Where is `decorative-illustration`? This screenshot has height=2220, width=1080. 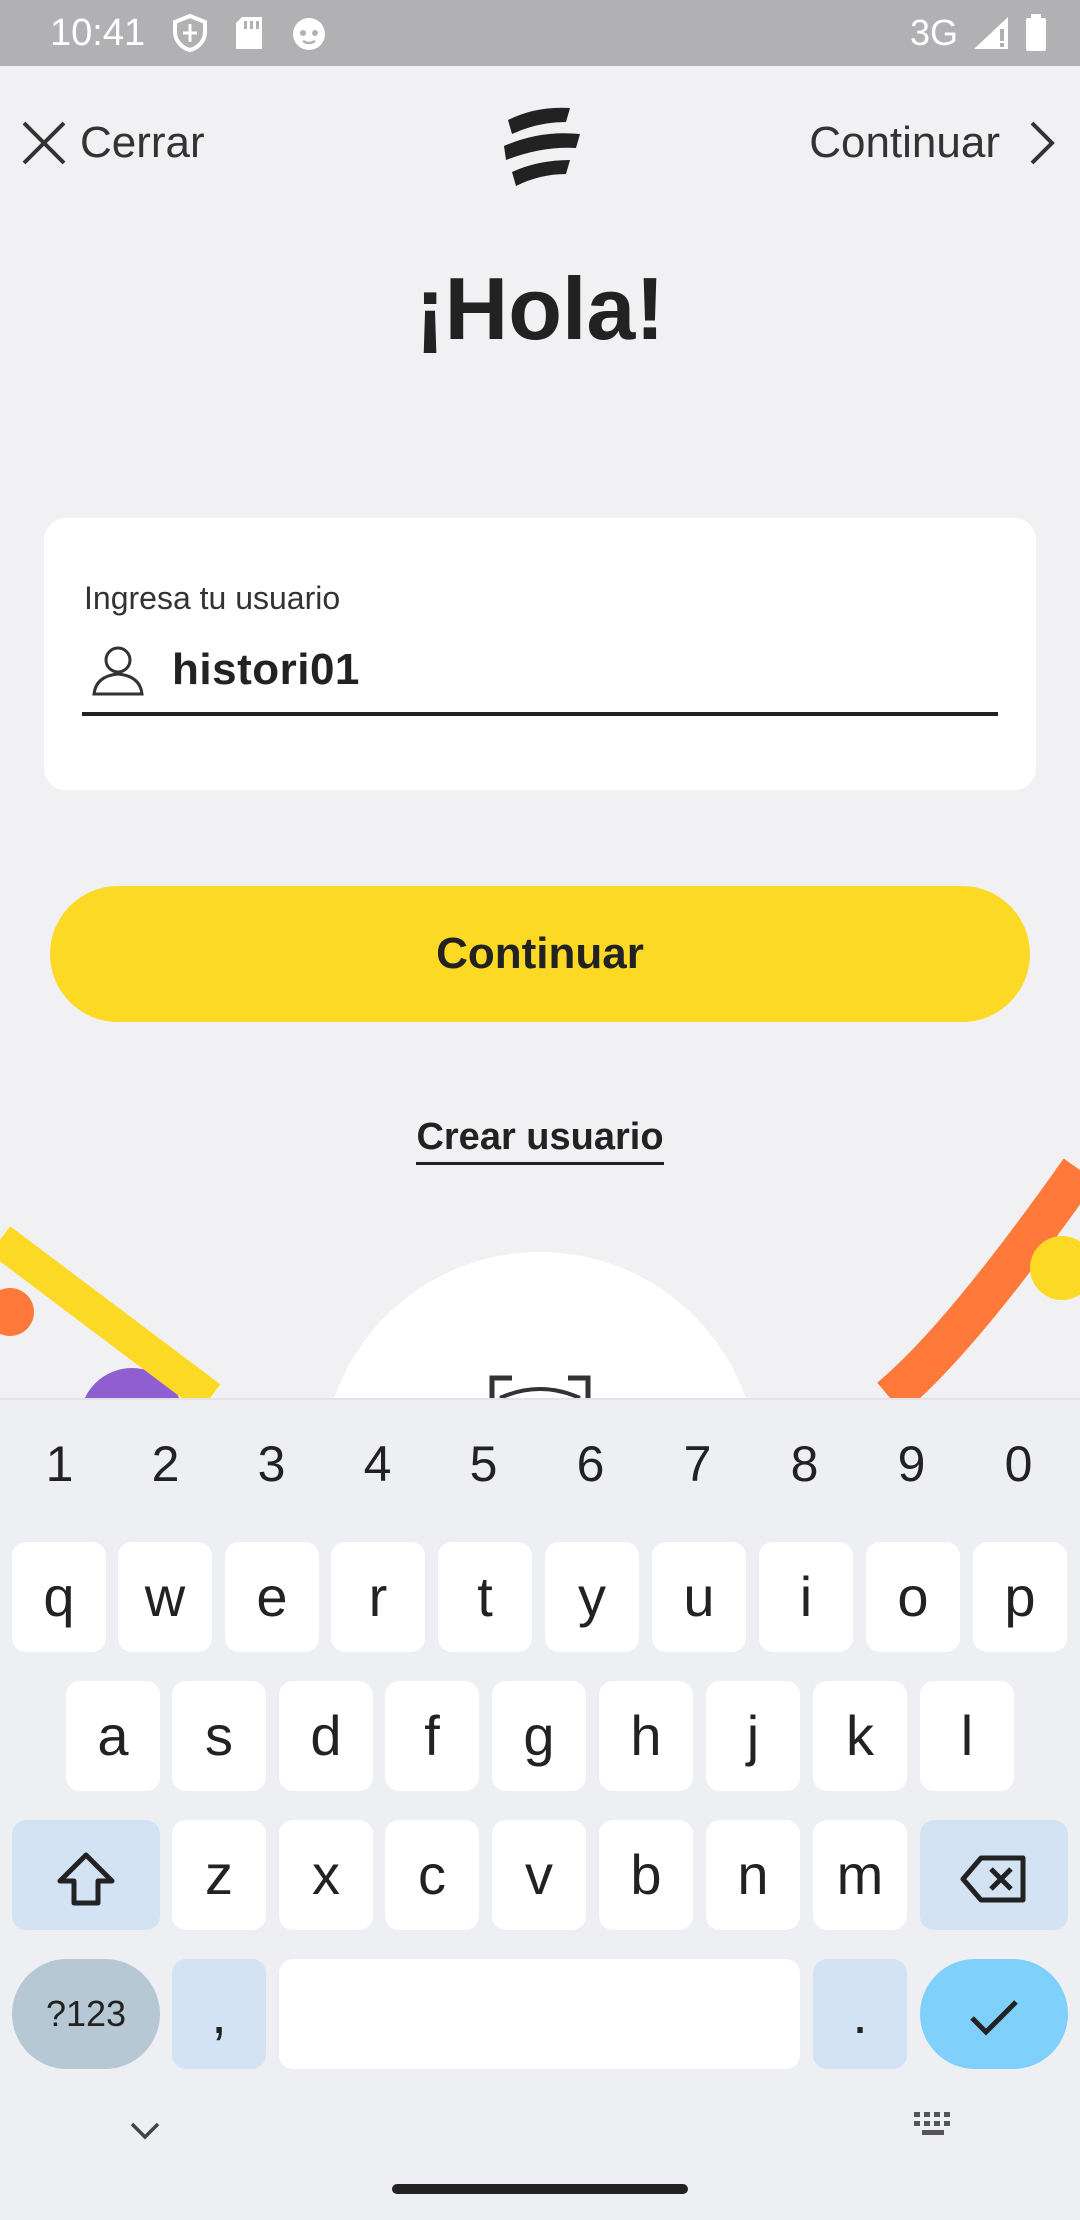 decorative-illustration is located at coordinates (540, 1278).